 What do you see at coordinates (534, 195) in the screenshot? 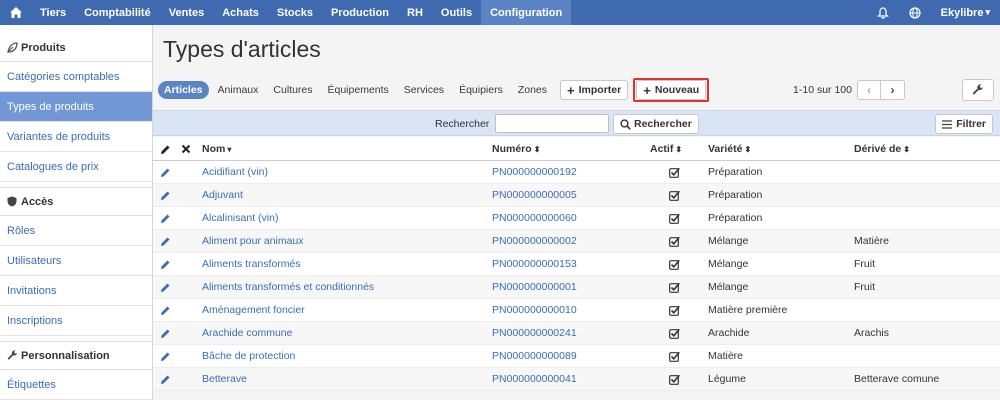
I see `row-number-link: PN000000000005` at bounding box center [534, 195].